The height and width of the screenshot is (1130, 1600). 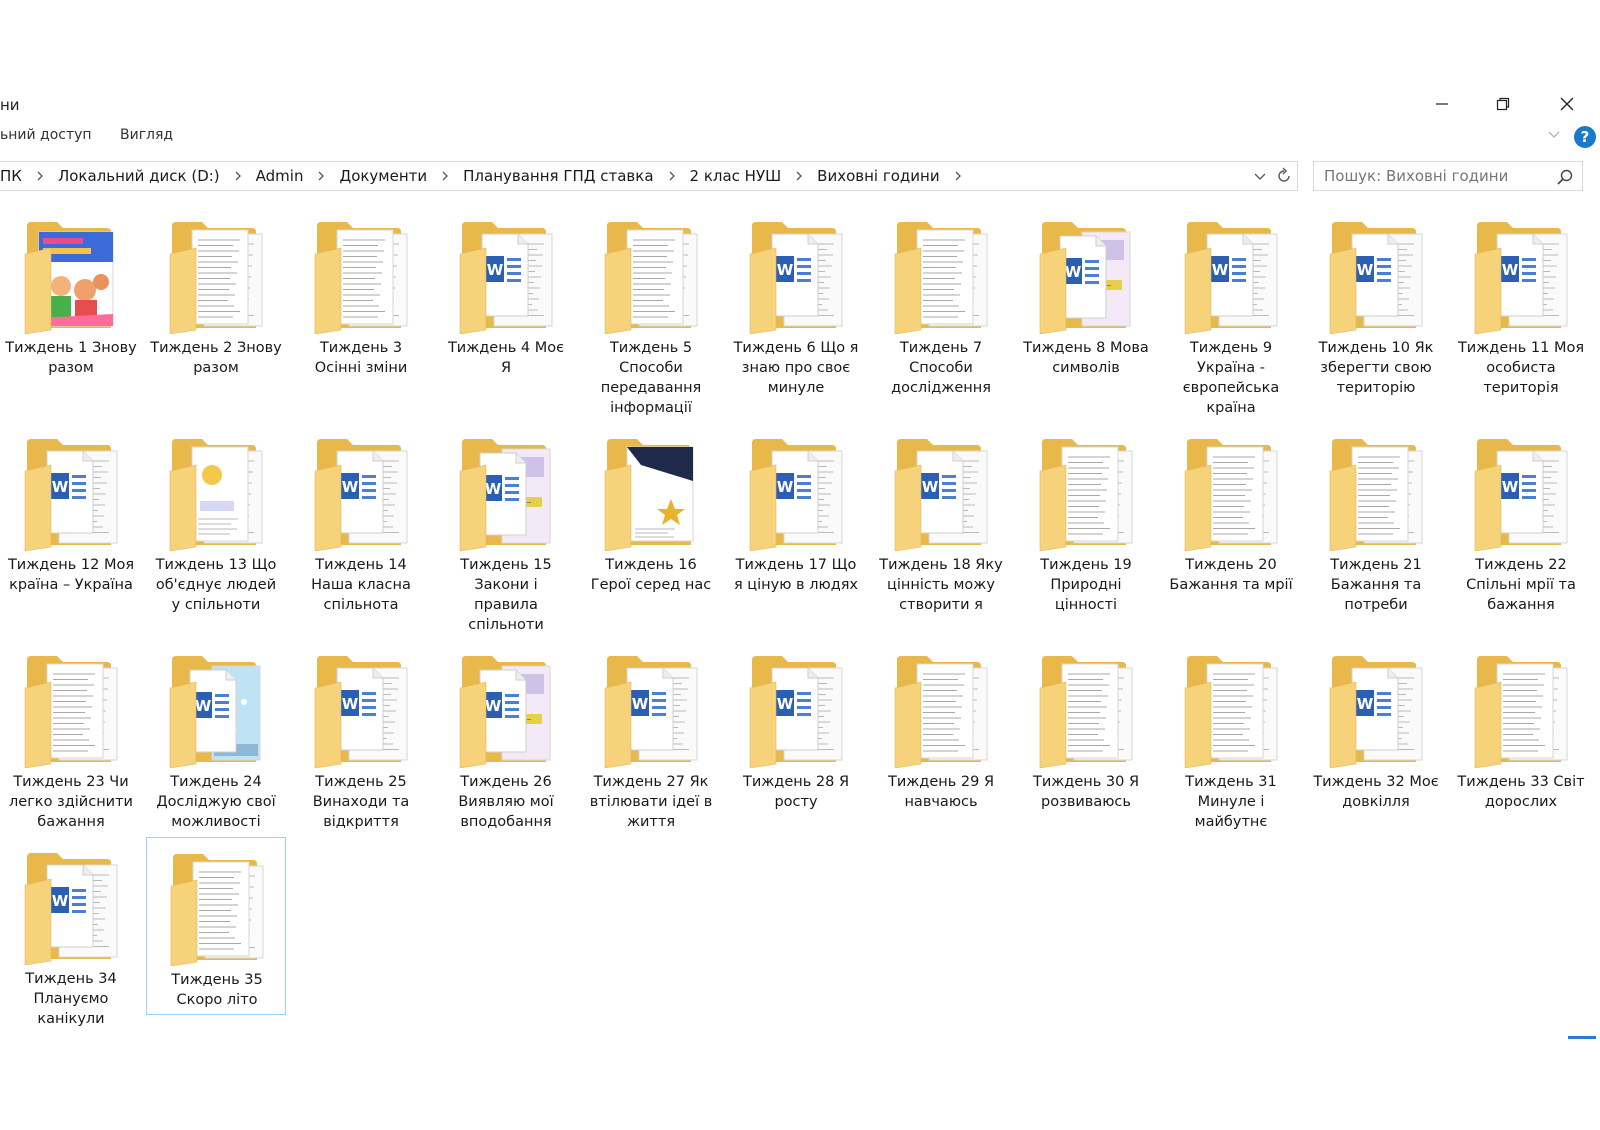 I want to click on tab-view: Вигляд, so click(x=146, y=135).